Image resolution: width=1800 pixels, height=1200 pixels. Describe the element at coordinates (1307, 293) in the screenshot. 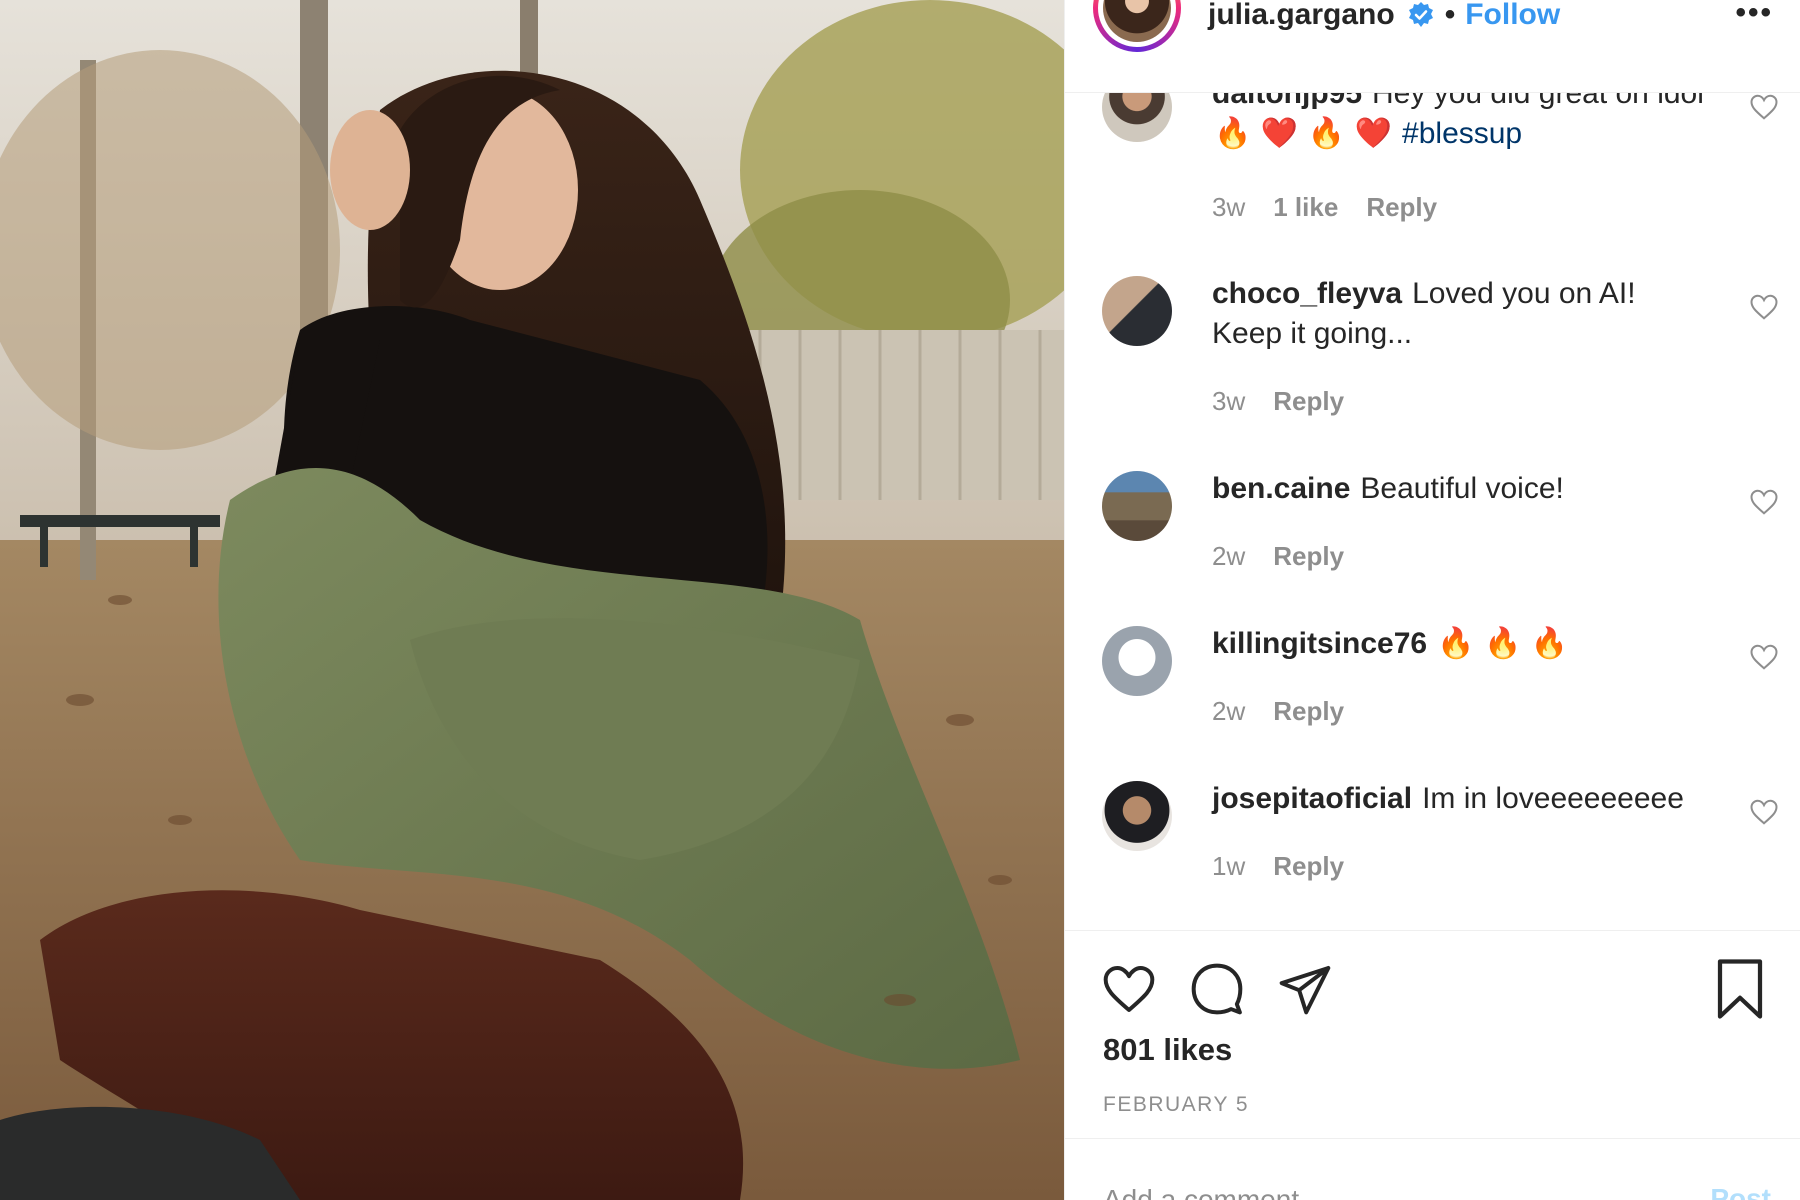

I see `comment-username: choco_fleyva` at that location.